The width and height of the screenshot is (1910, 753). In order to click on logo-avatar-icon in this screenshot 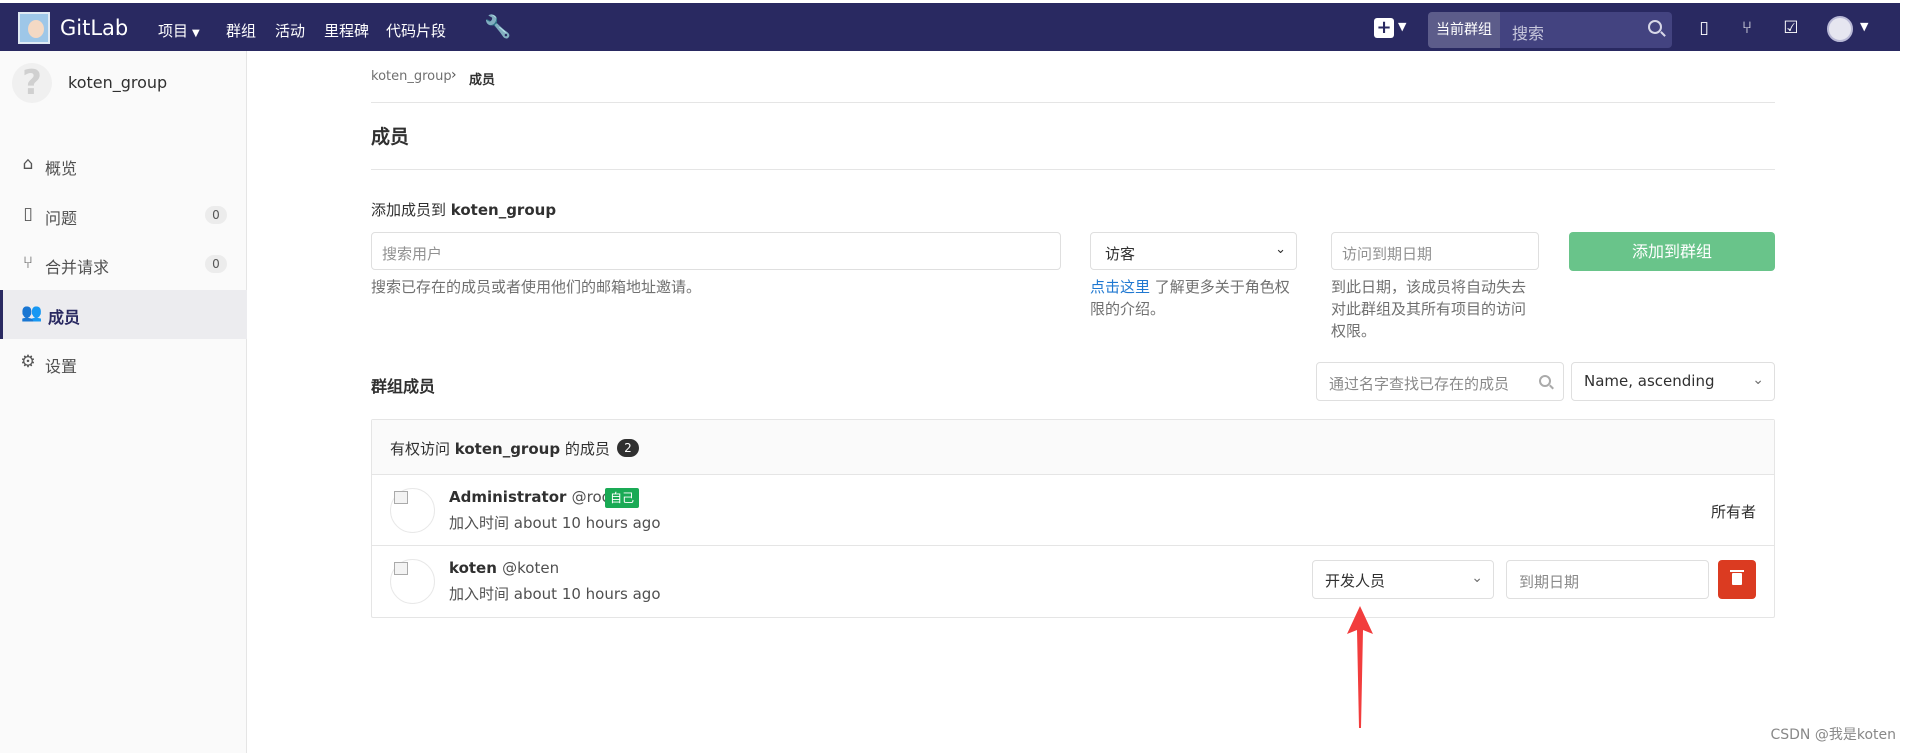, I will do `click(36, 29)`.